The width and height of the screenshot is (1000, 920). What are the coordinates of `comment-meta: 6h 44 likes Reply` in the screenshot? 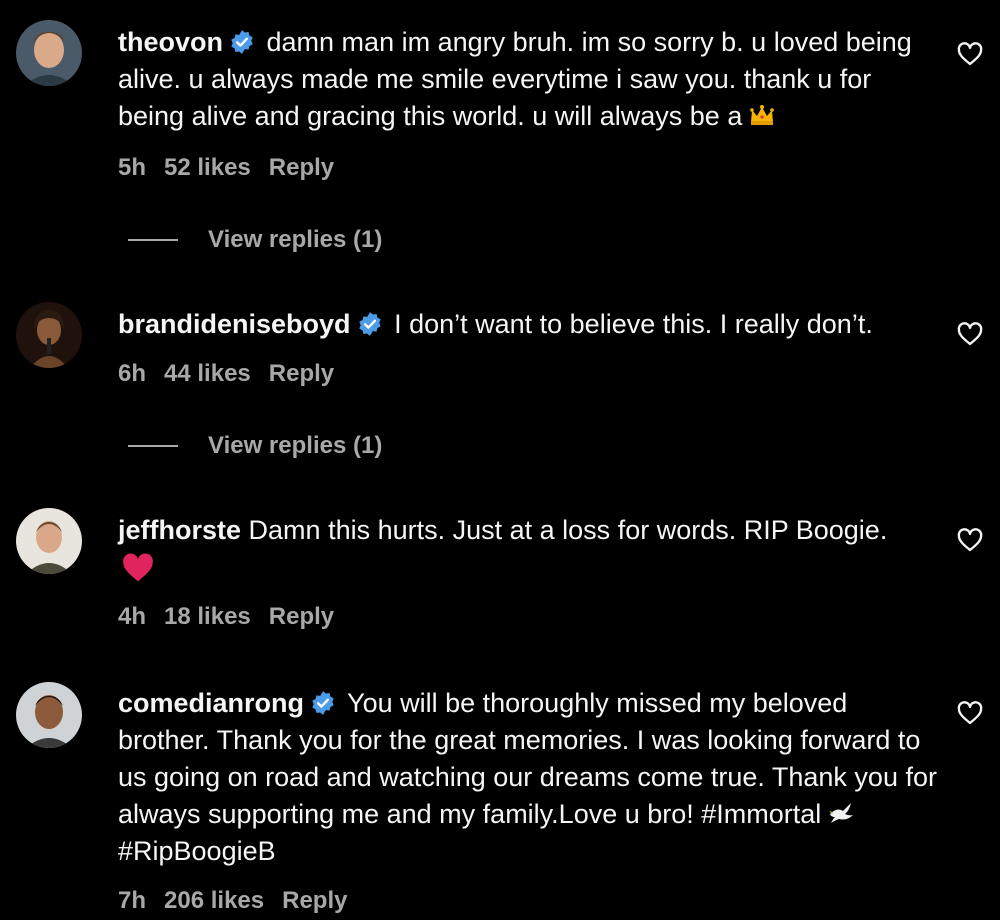 It's located at (235, 374).